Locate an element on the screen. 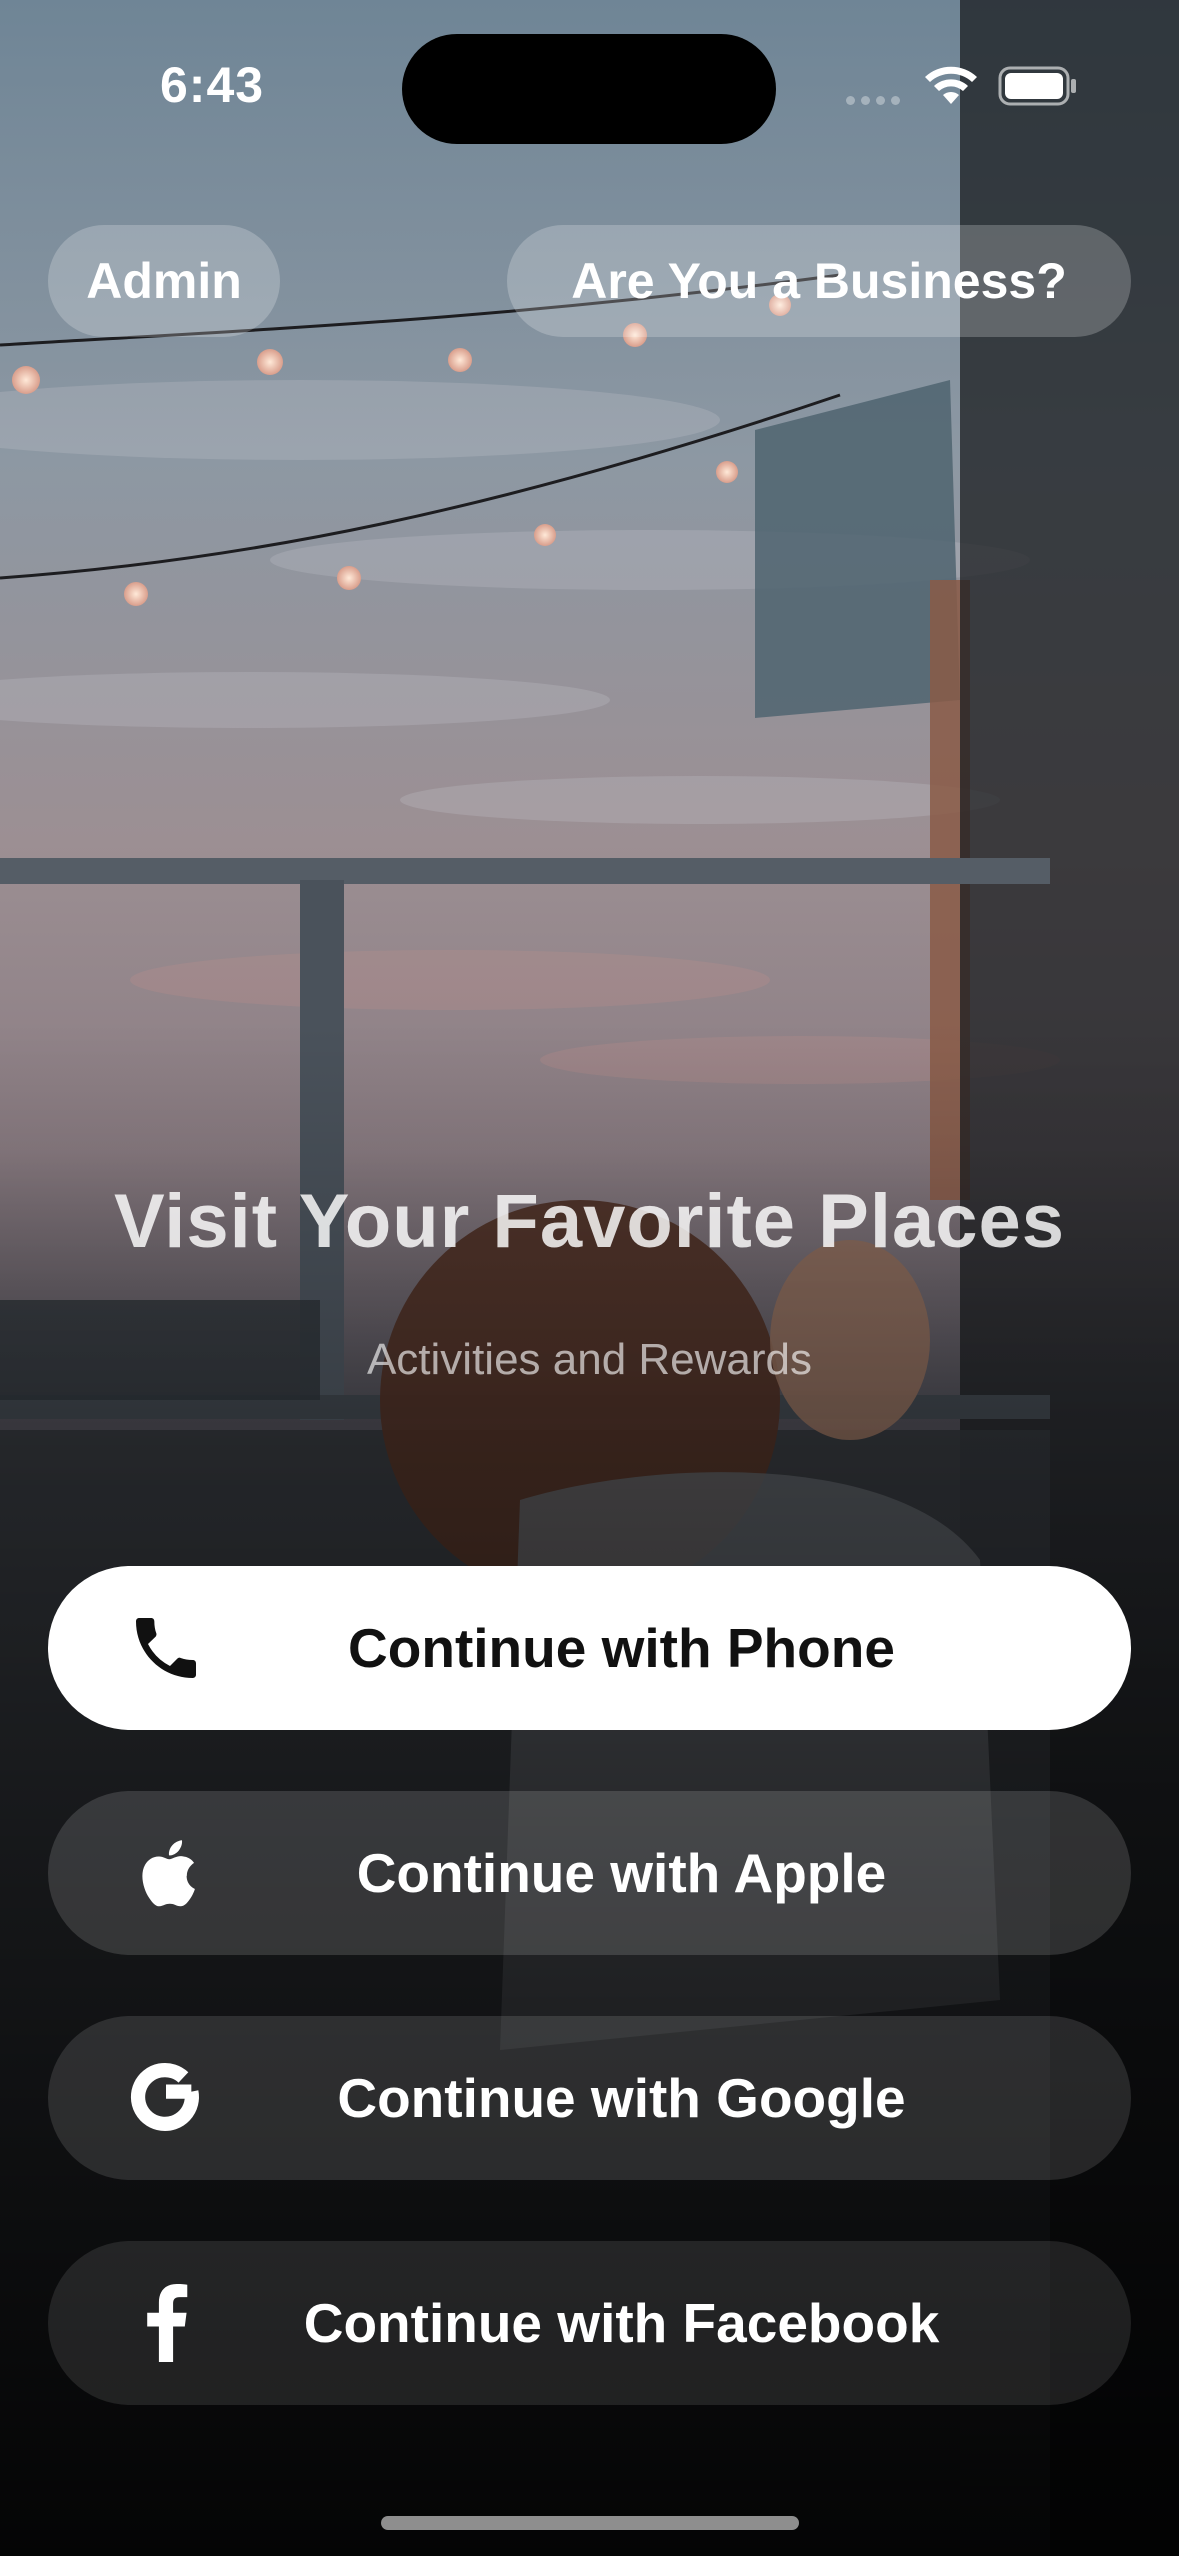 This screenshot has width=1179, height=2556. continue-with-google-button: Continue with Google is located at coordinates (589, 2098).